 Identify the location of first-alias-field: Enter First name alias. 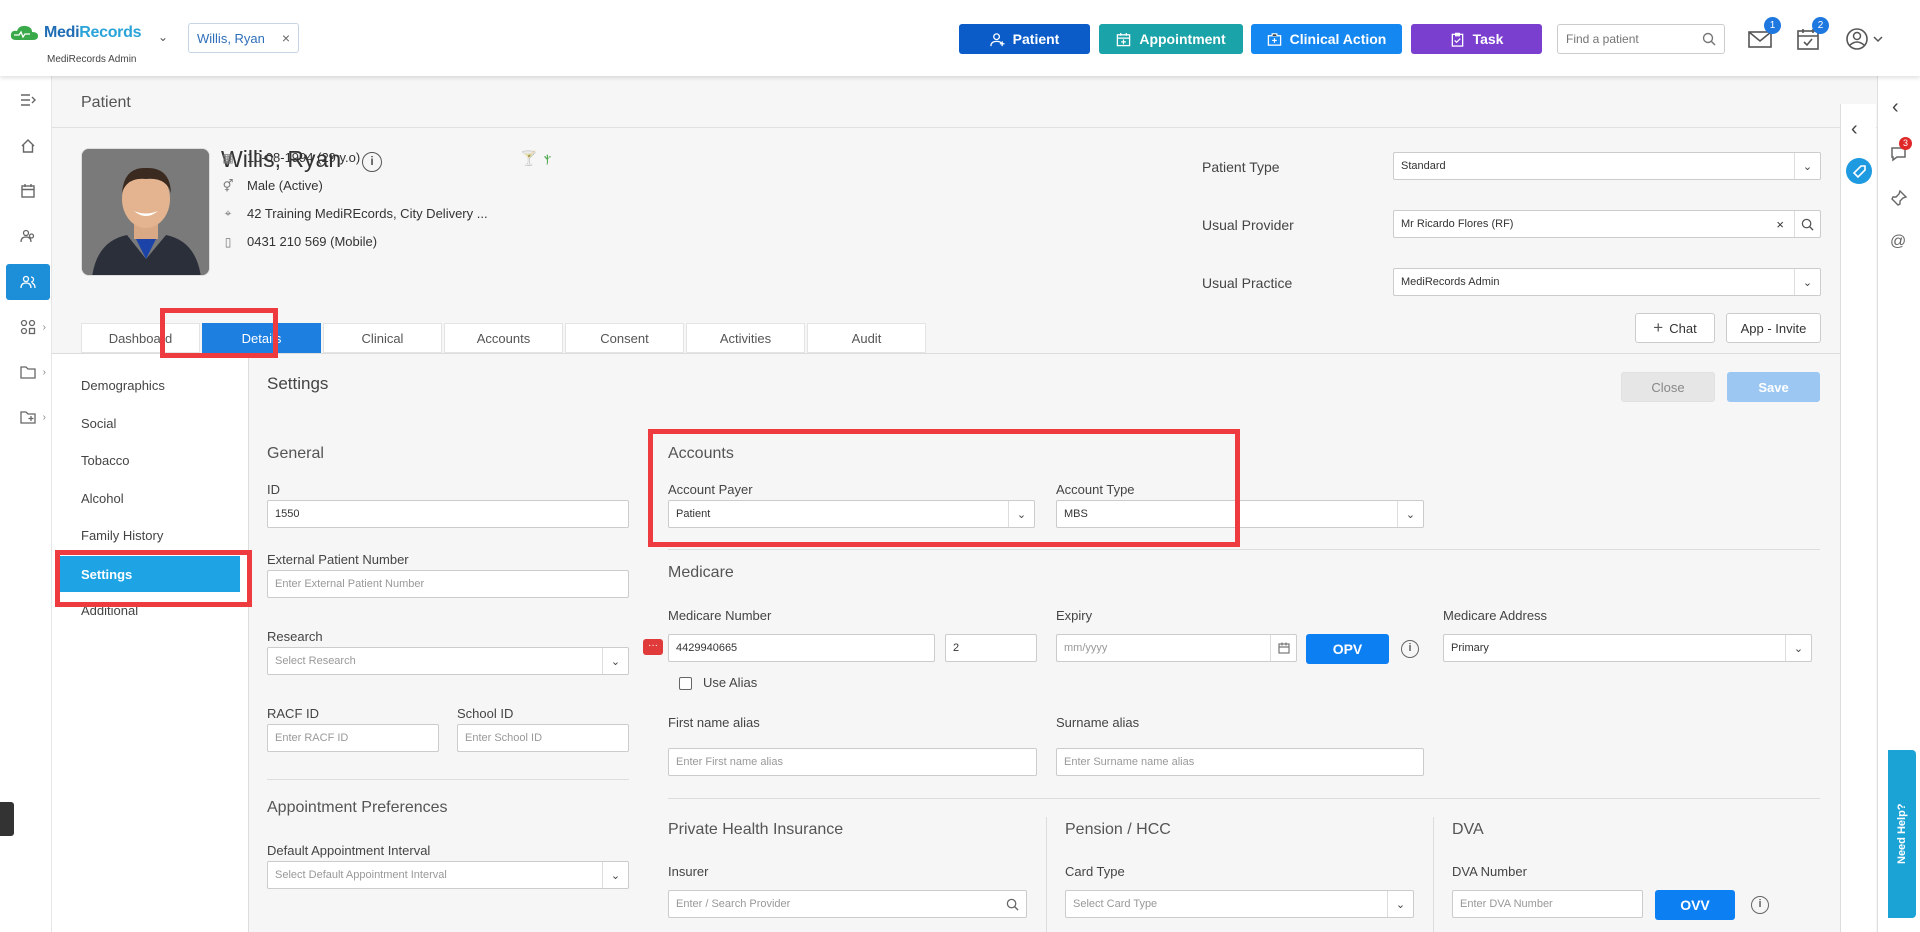
(852, 762).